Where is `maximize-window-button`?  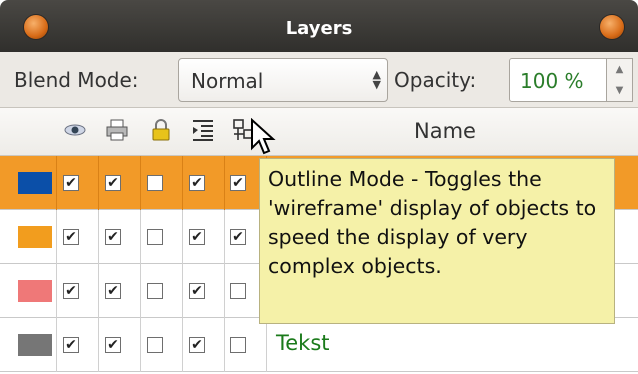 maximize-window-button is located at coordinates (612, 27).